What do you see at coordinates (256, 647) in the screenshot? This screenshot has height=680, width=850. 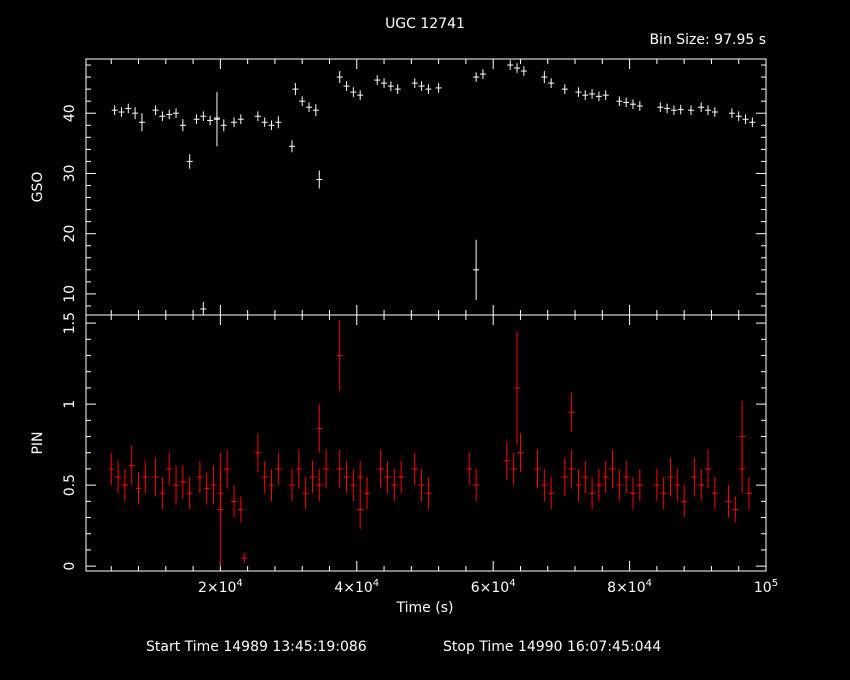 I see `start-time-label: Start Time 14989 13:45:19:086` at bounding box center [256, 647].